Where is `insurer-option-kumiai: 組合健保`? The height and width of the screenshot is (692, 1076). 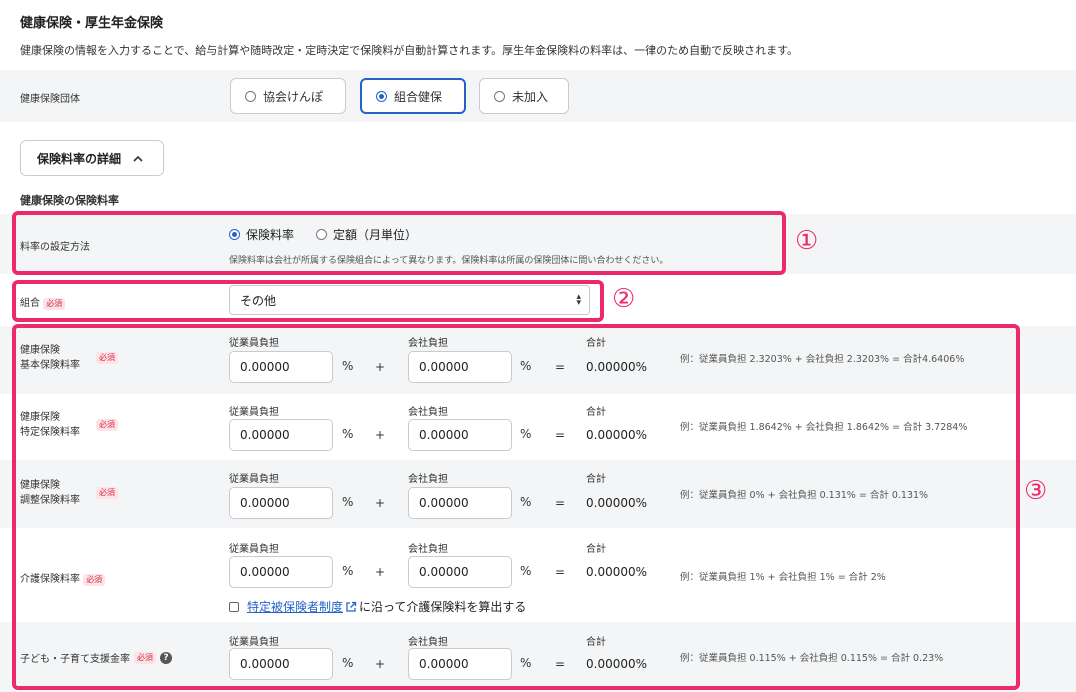
insurer-option-kumiai: 組合健保 is located at coordinates (413, 96).